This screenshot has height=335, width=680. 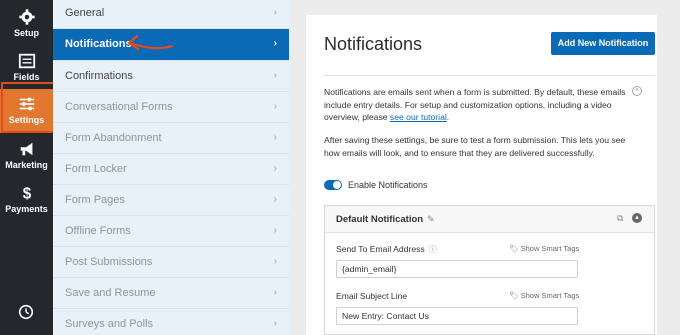 What do you see at coordinates (637, 218) in the screenshot?
I see `chevron-up-icon: ▴` at bounding box center [637, 218].